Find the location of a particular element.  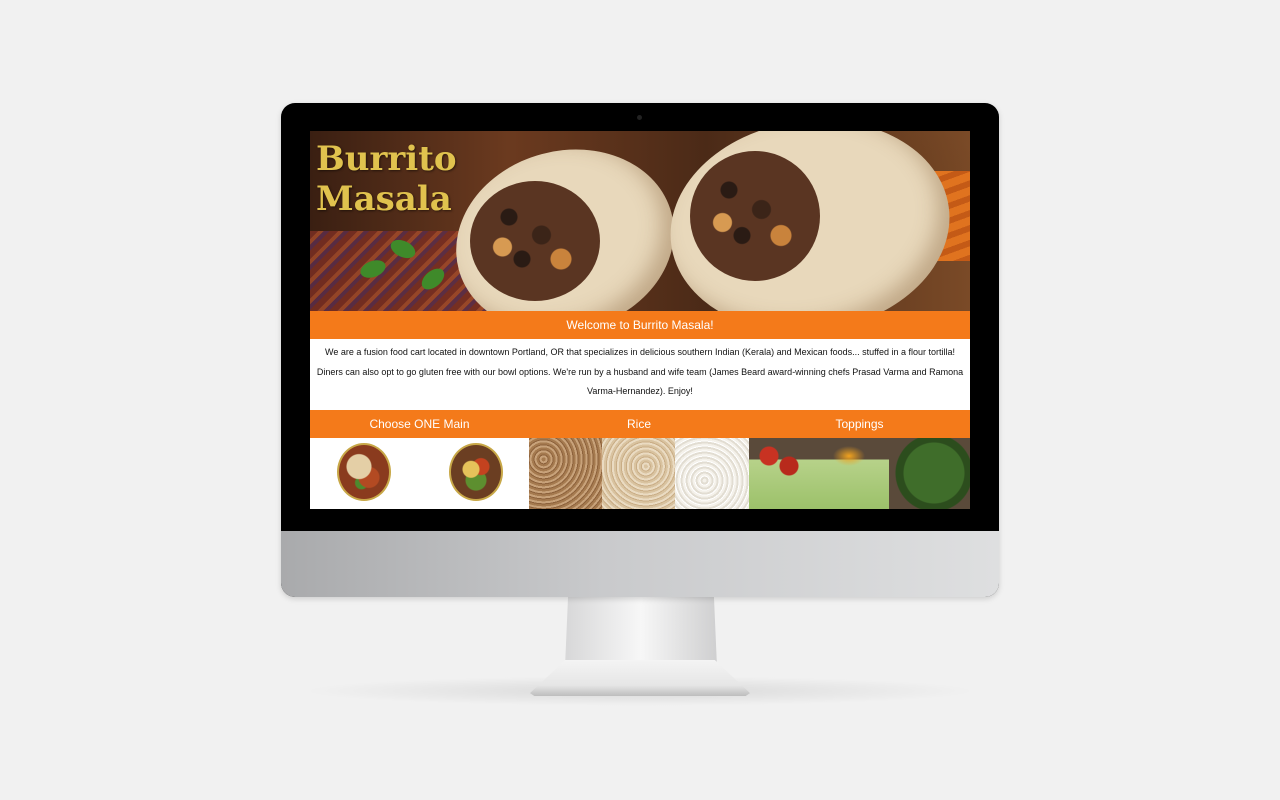

section-main-title: Choose ONE Main is located at coordinates (419, 424).